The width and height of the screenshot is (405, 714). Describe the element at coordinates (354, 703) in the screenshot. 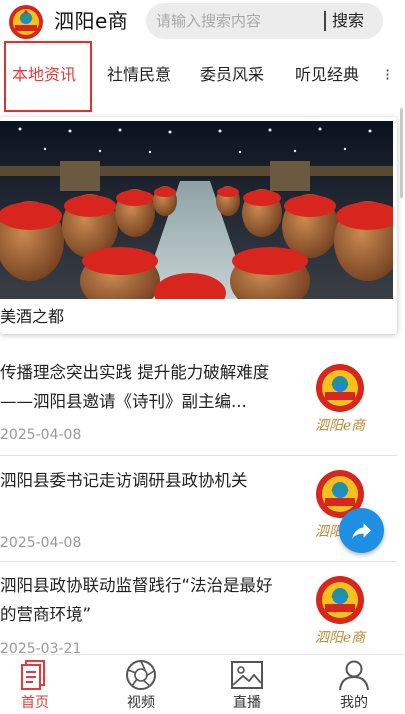

I see `nav-label: 我的` at that location.